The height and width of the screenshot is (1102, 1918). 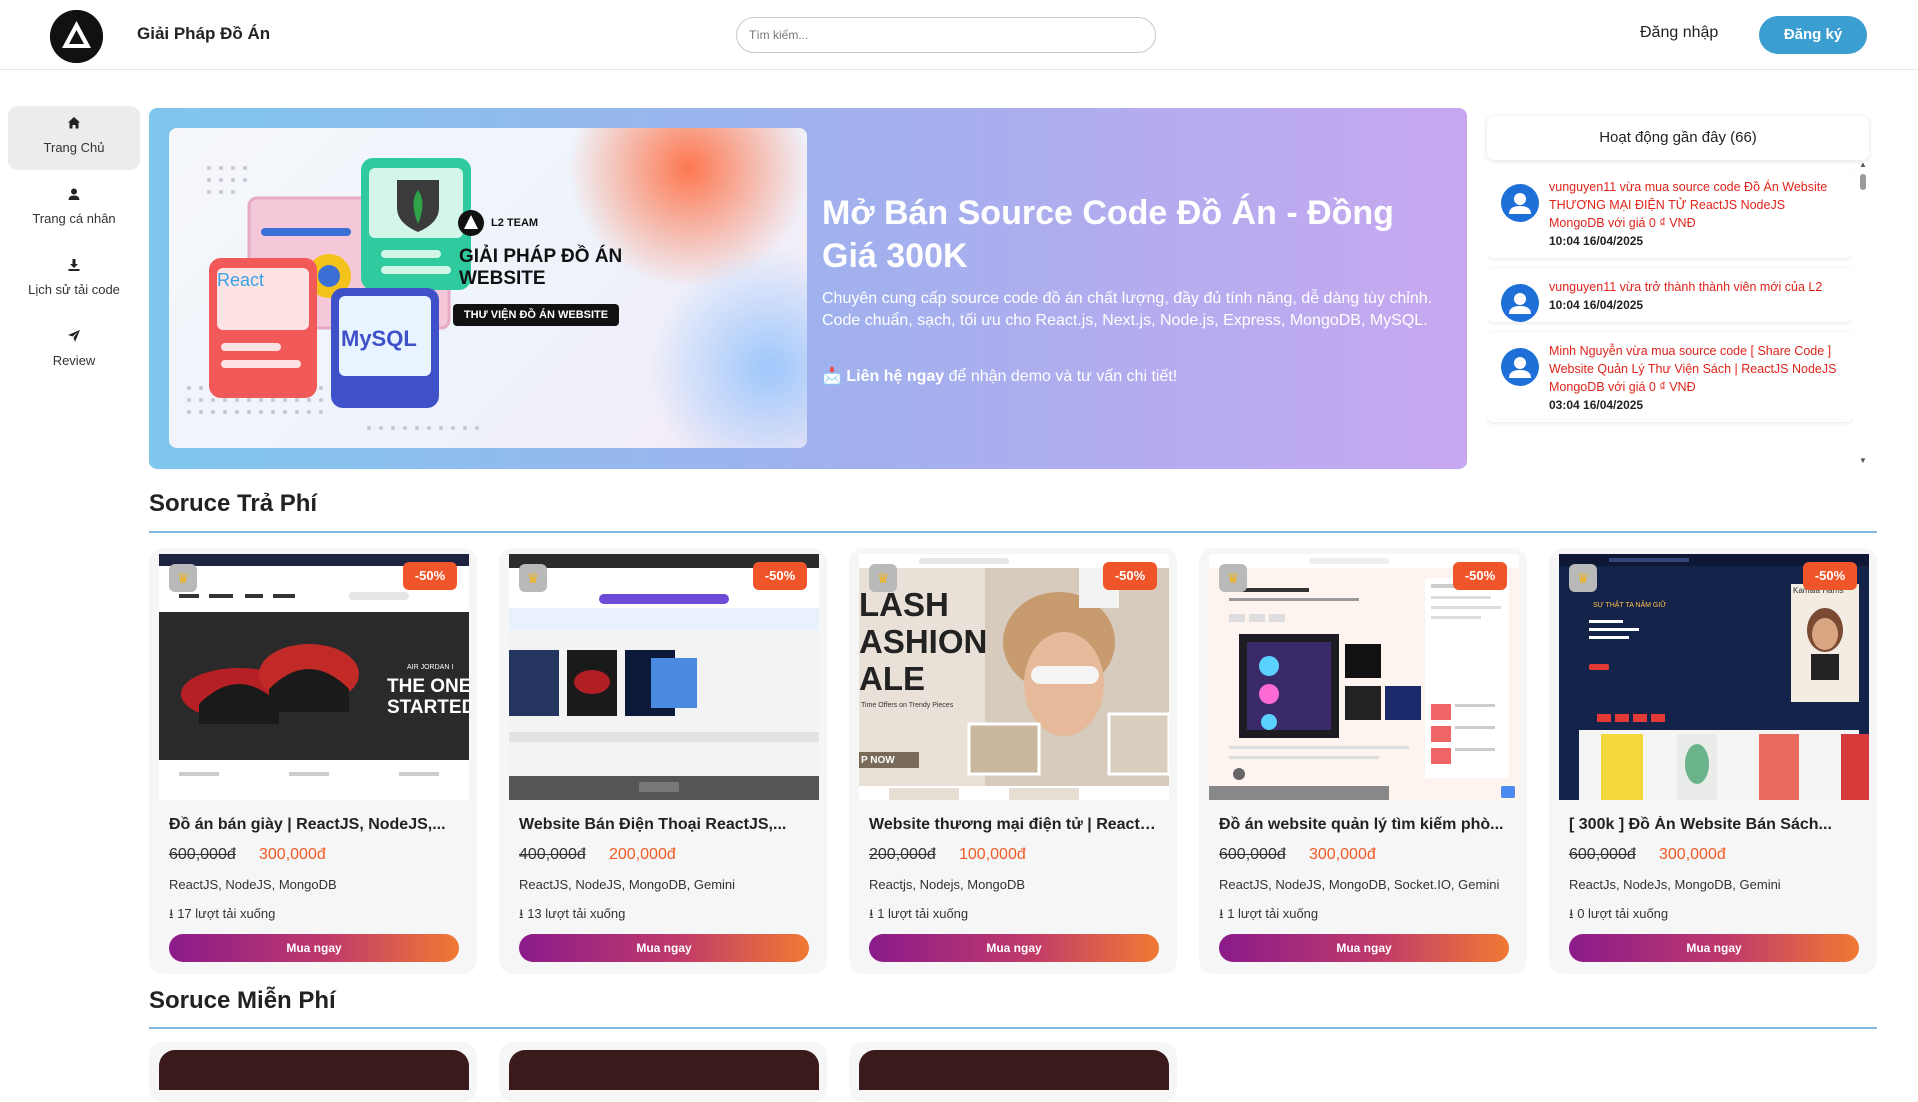 I want to click on login-link: Đăng nhập, so click(x=1679, y=33).